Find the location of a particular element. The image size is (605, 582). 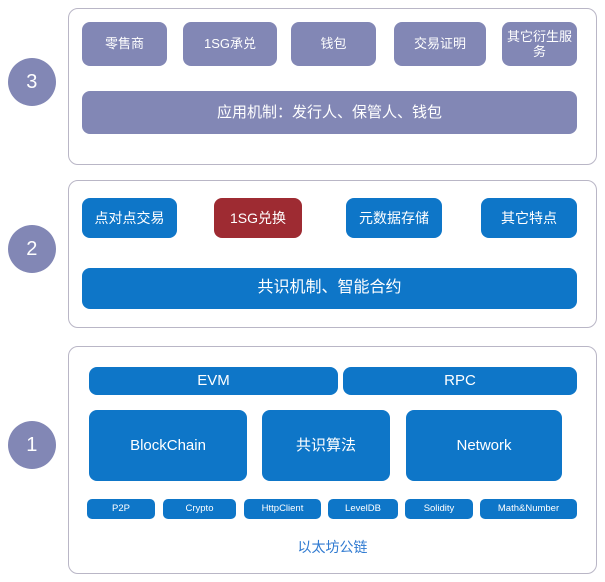

layer-2-badge: 2 is located at coordinates (32, 249).